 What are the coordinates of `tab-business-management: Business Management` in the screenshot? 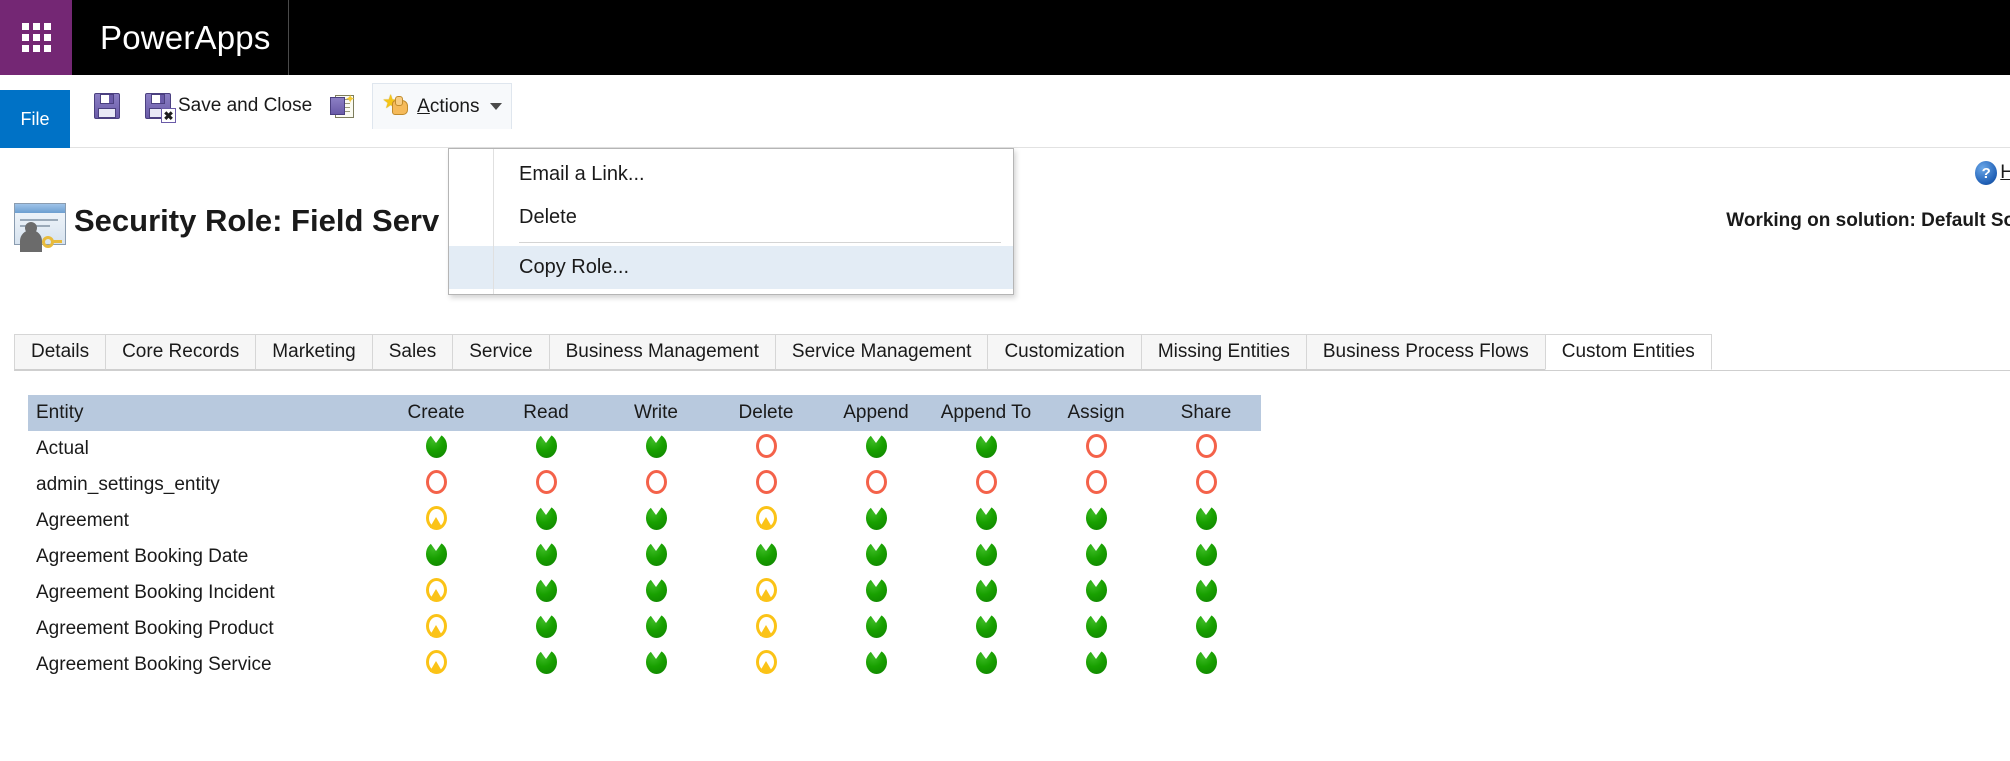 It's located at (662, 352).